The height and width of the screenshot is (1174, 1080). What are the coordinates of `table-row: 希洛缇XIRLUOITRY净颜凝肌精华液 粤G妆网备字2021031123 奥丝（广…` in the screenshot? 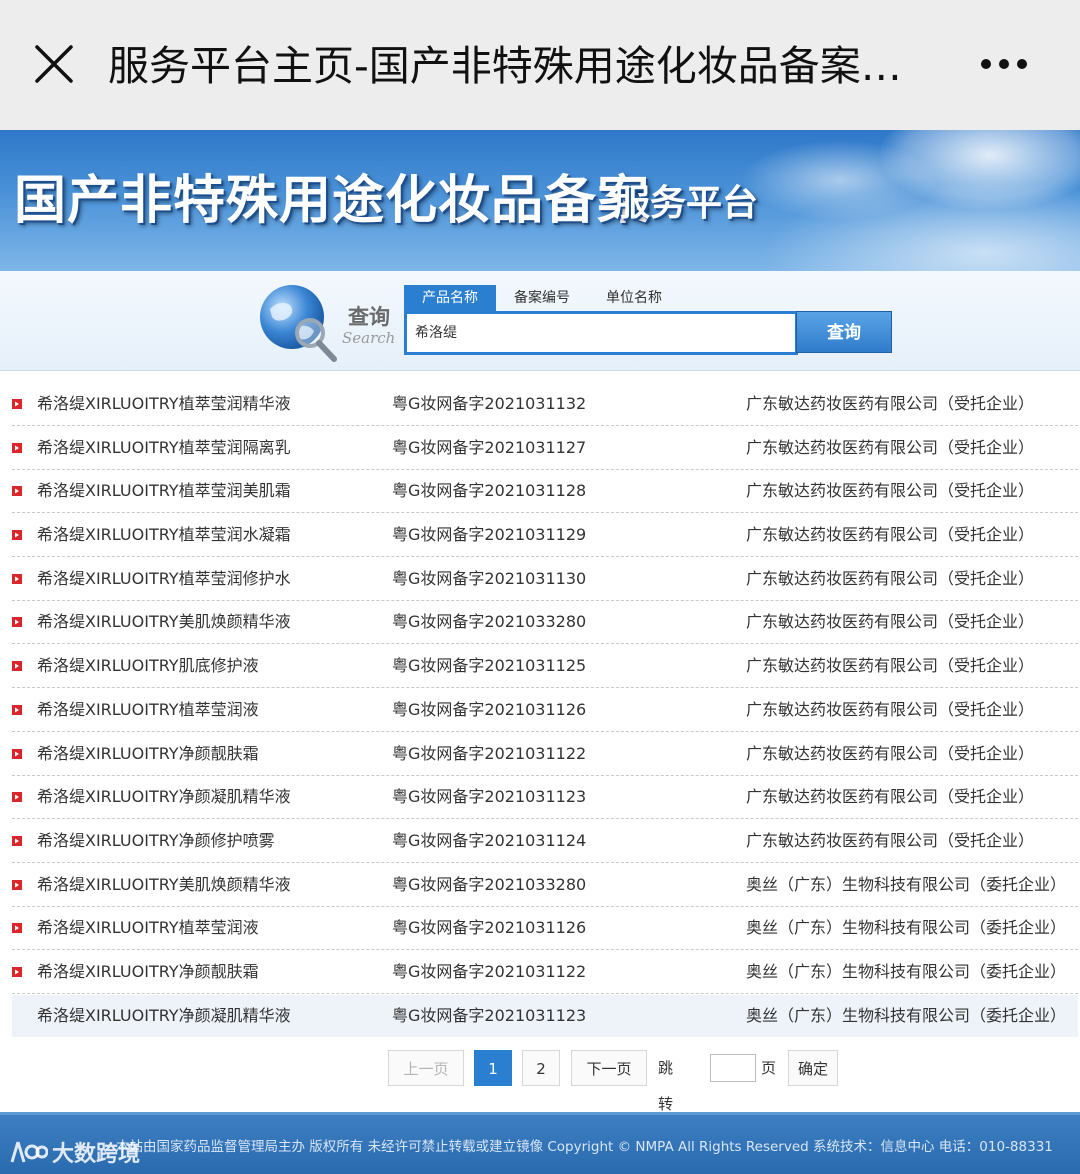 It's located at (545, 1015).